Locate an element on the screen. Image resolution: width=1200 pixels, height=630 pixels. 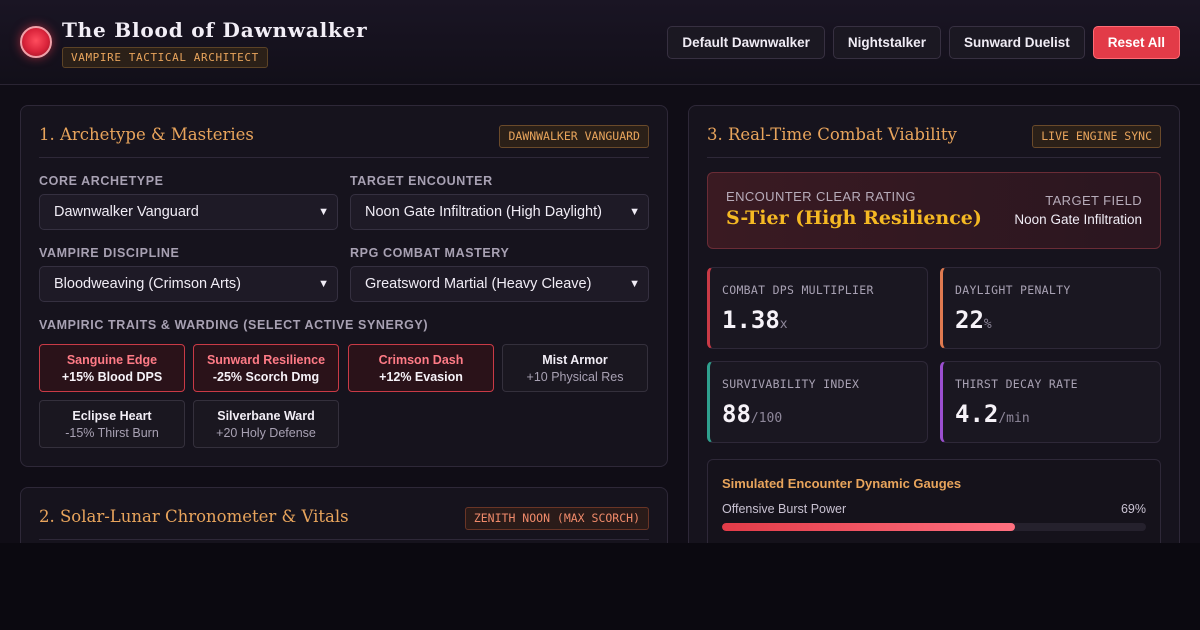
stat-number: 22 is located at coordinates (969, 320).